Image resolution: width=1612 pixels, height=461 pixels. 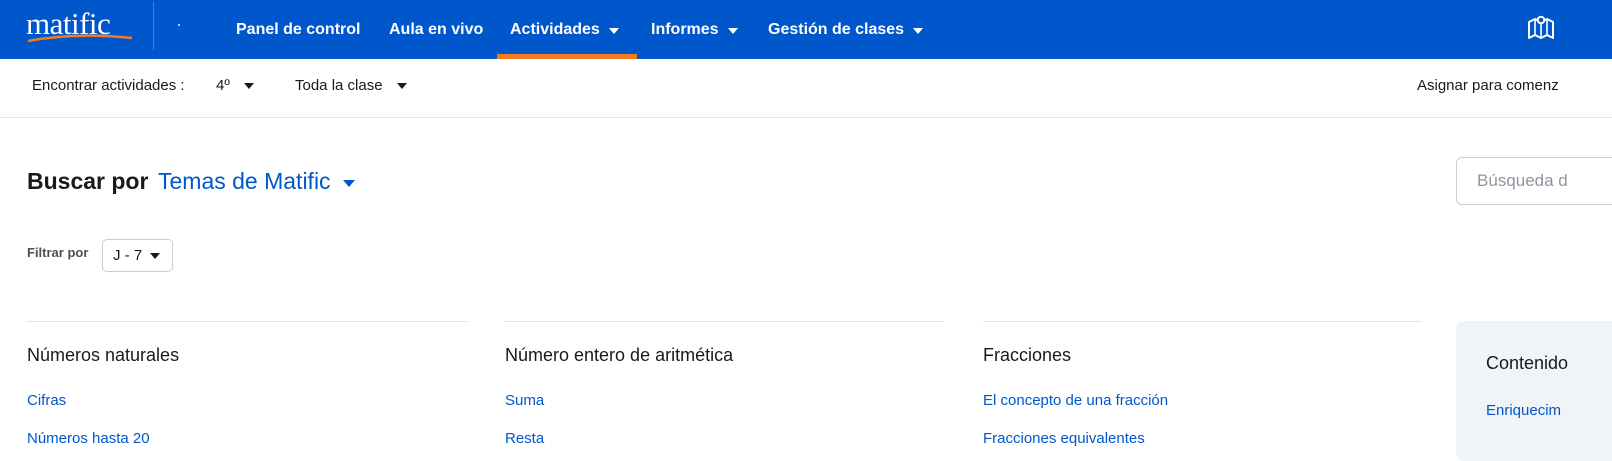 What do you see at coordinates (836, 29) in the screenshot?
I see `nav-item-label: Gestión de clases` at bounding box center [836, 29].